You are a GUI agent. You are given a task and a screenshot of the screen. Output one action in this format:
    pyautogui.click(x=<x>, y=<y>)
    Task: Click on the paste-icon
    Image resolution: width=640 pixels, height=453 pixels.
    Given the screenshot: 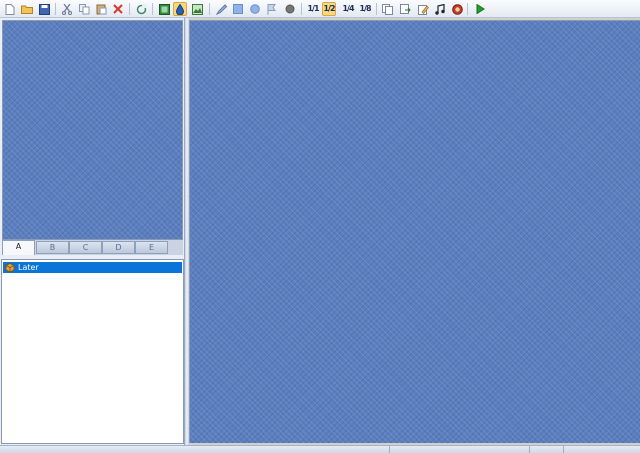 What is the action you would take?
    pyautogui.click(x=101, y=9)
    